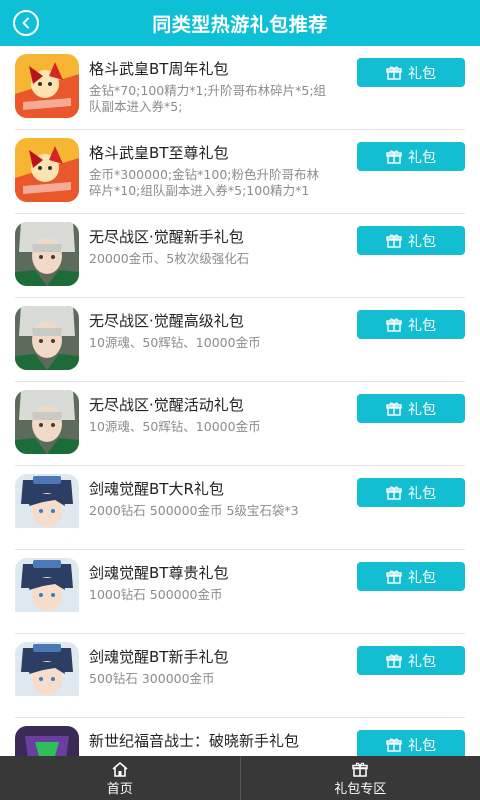  I want to click on back-arrow-icon, so click(25, 23).